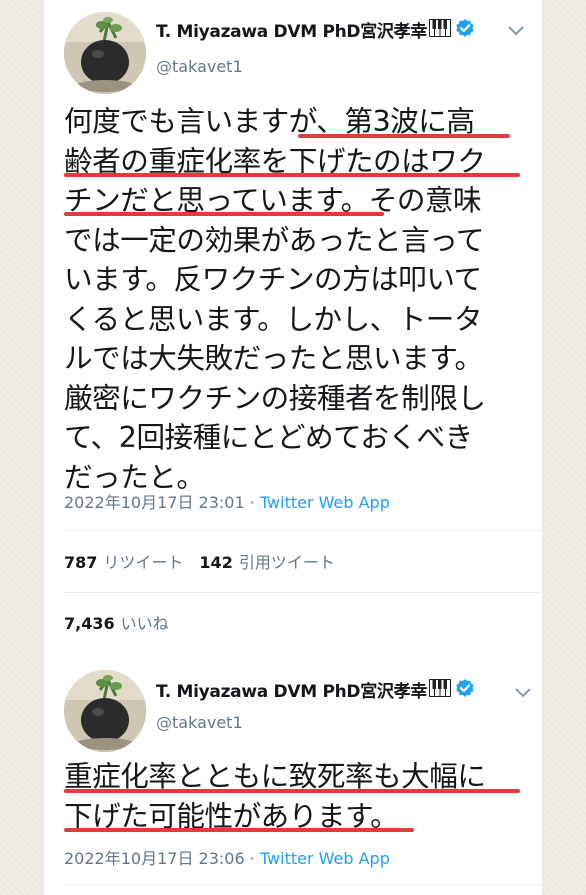 Image resolution: width=586 pixels, height=895 pixels. What do you see at coordinates (81, 562) in the screenshot?
I see `retweets-count: 787` at bounding box center [81, 562].